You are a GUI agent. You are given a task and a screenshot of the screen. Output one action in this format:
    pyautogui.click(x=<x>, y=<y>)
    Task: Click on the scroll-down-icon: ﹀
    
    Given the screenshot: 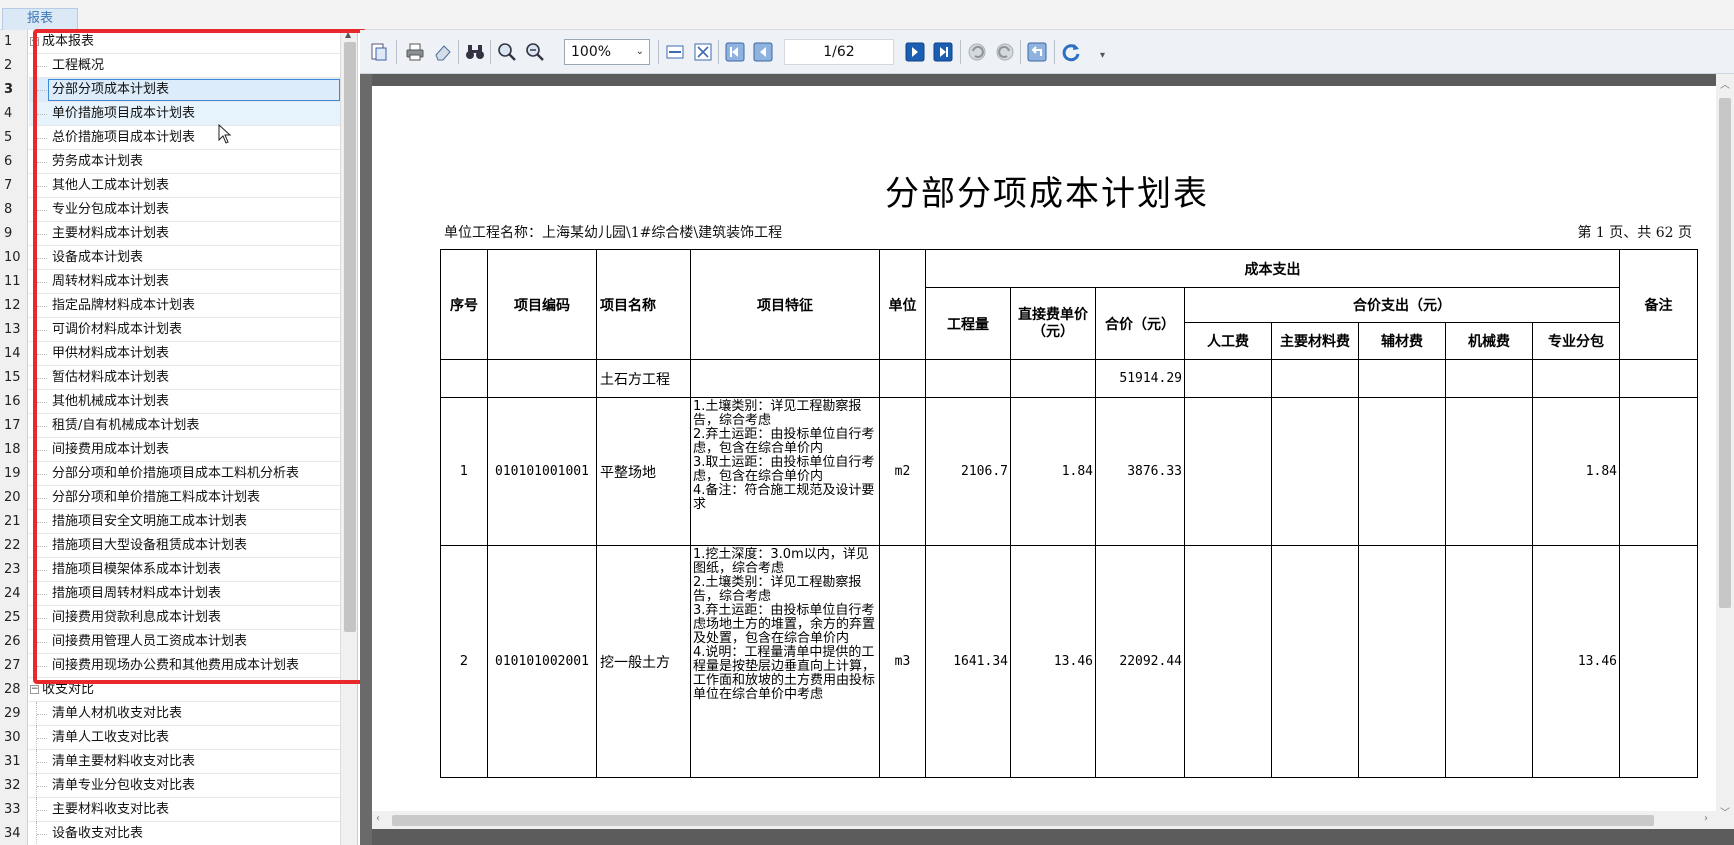 What is the action you would take?
    pyautogui.click(x=1725, y=811)
    